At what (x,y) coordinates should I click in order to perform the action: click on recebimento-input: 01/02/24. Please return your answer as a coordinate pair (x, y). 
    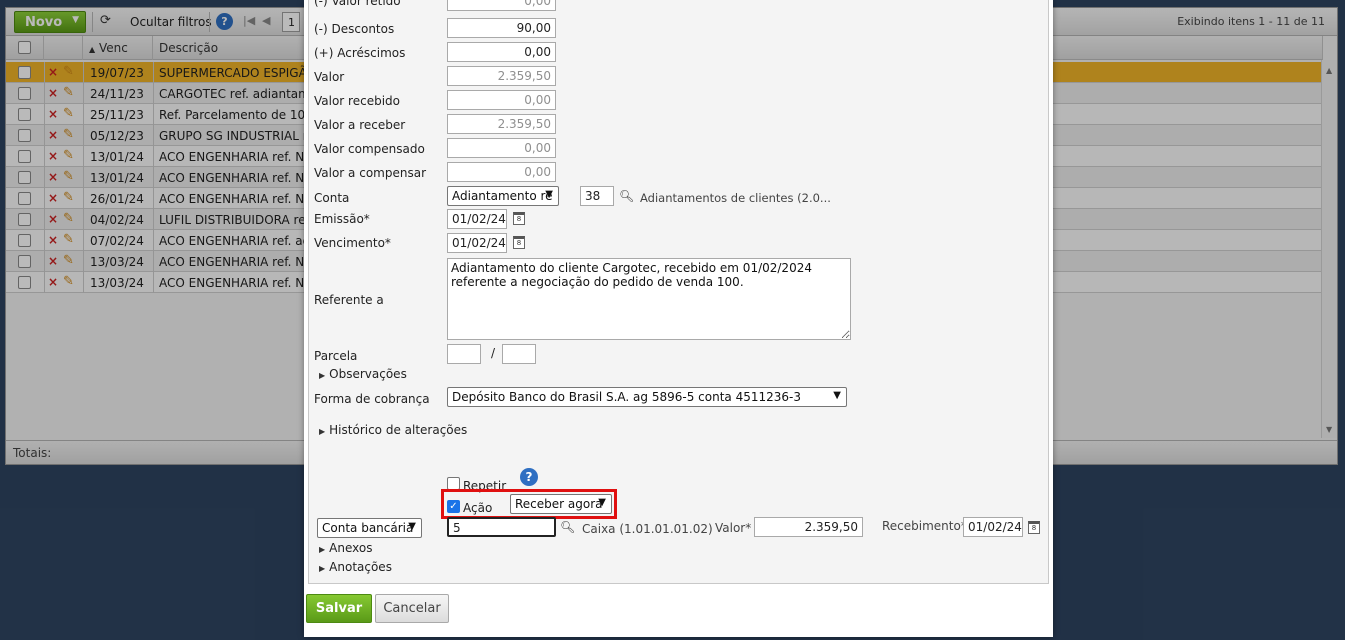
    Looking at the image, I should click on (993, 527).